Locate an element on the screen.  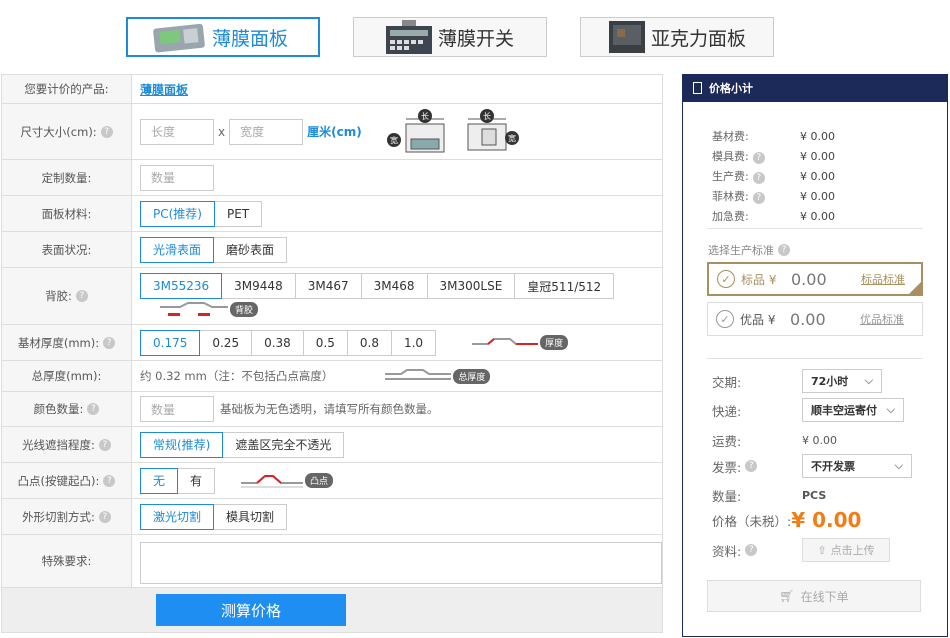
standard-link: 标品标准 is located at coordinates (883, 279).